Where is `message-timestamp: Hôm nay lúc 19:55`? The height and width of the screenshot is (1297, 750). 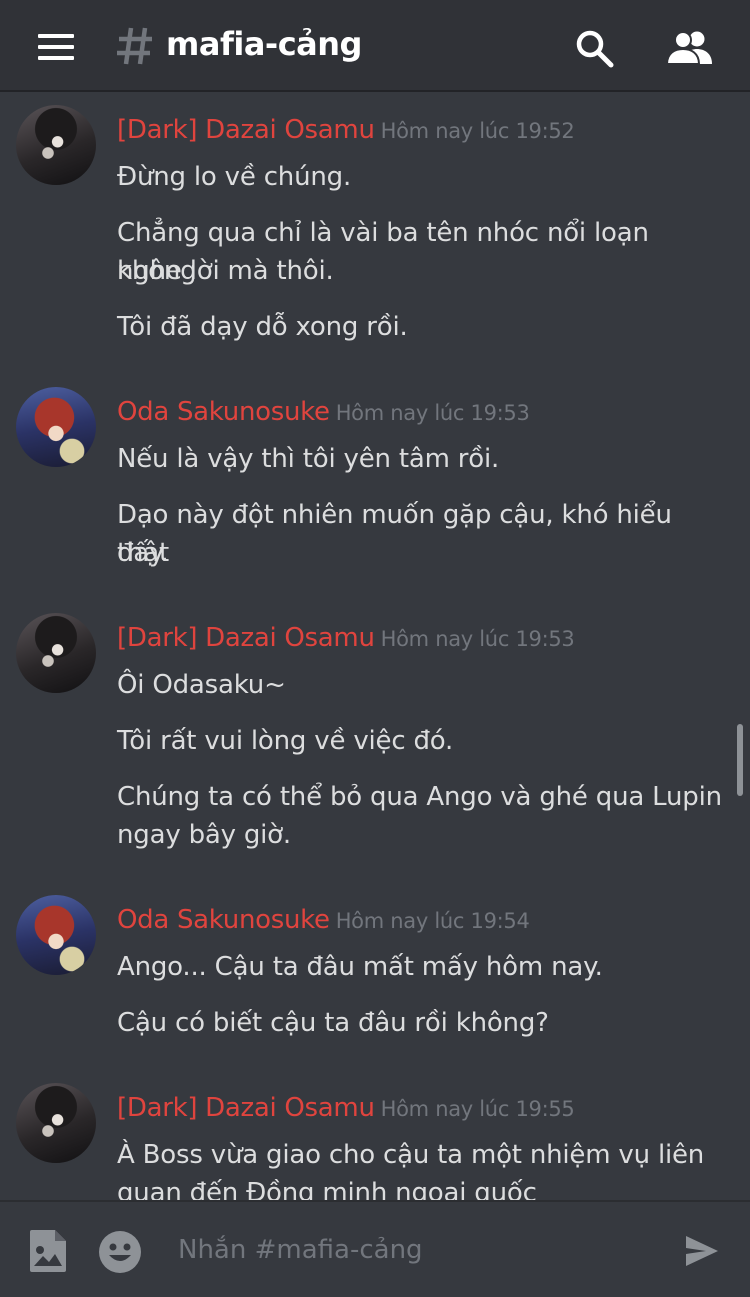
message-timestamp: Hôm nay lúc 19:55 is located at coordinates (477, 1109).